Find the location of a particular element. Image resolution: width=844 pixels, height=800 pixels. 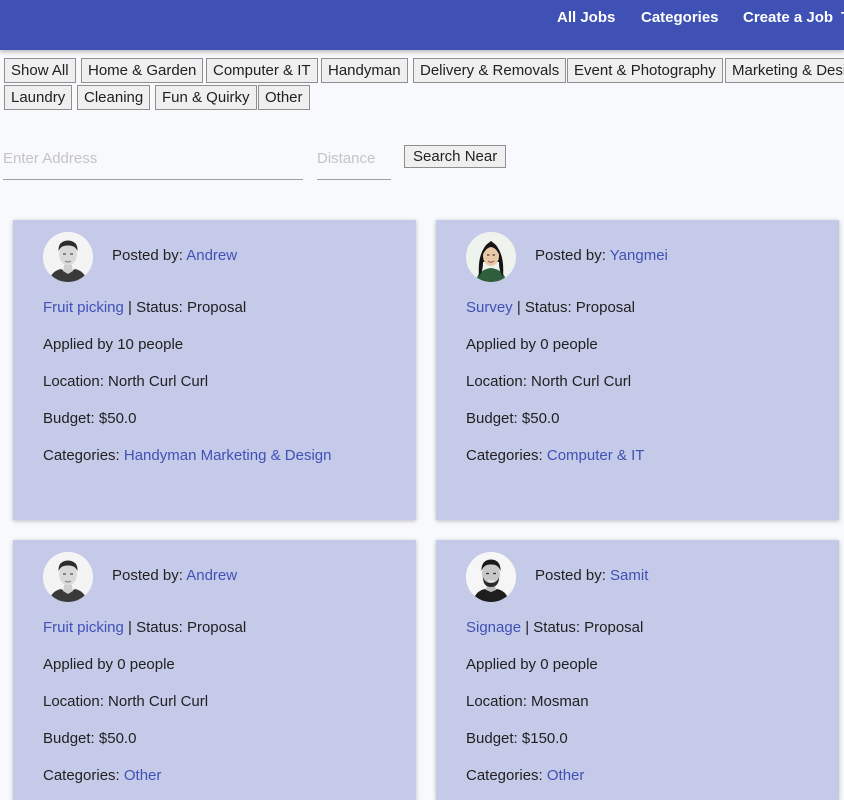

filter-laundry: Laundry is located at coordinates (38, 97).